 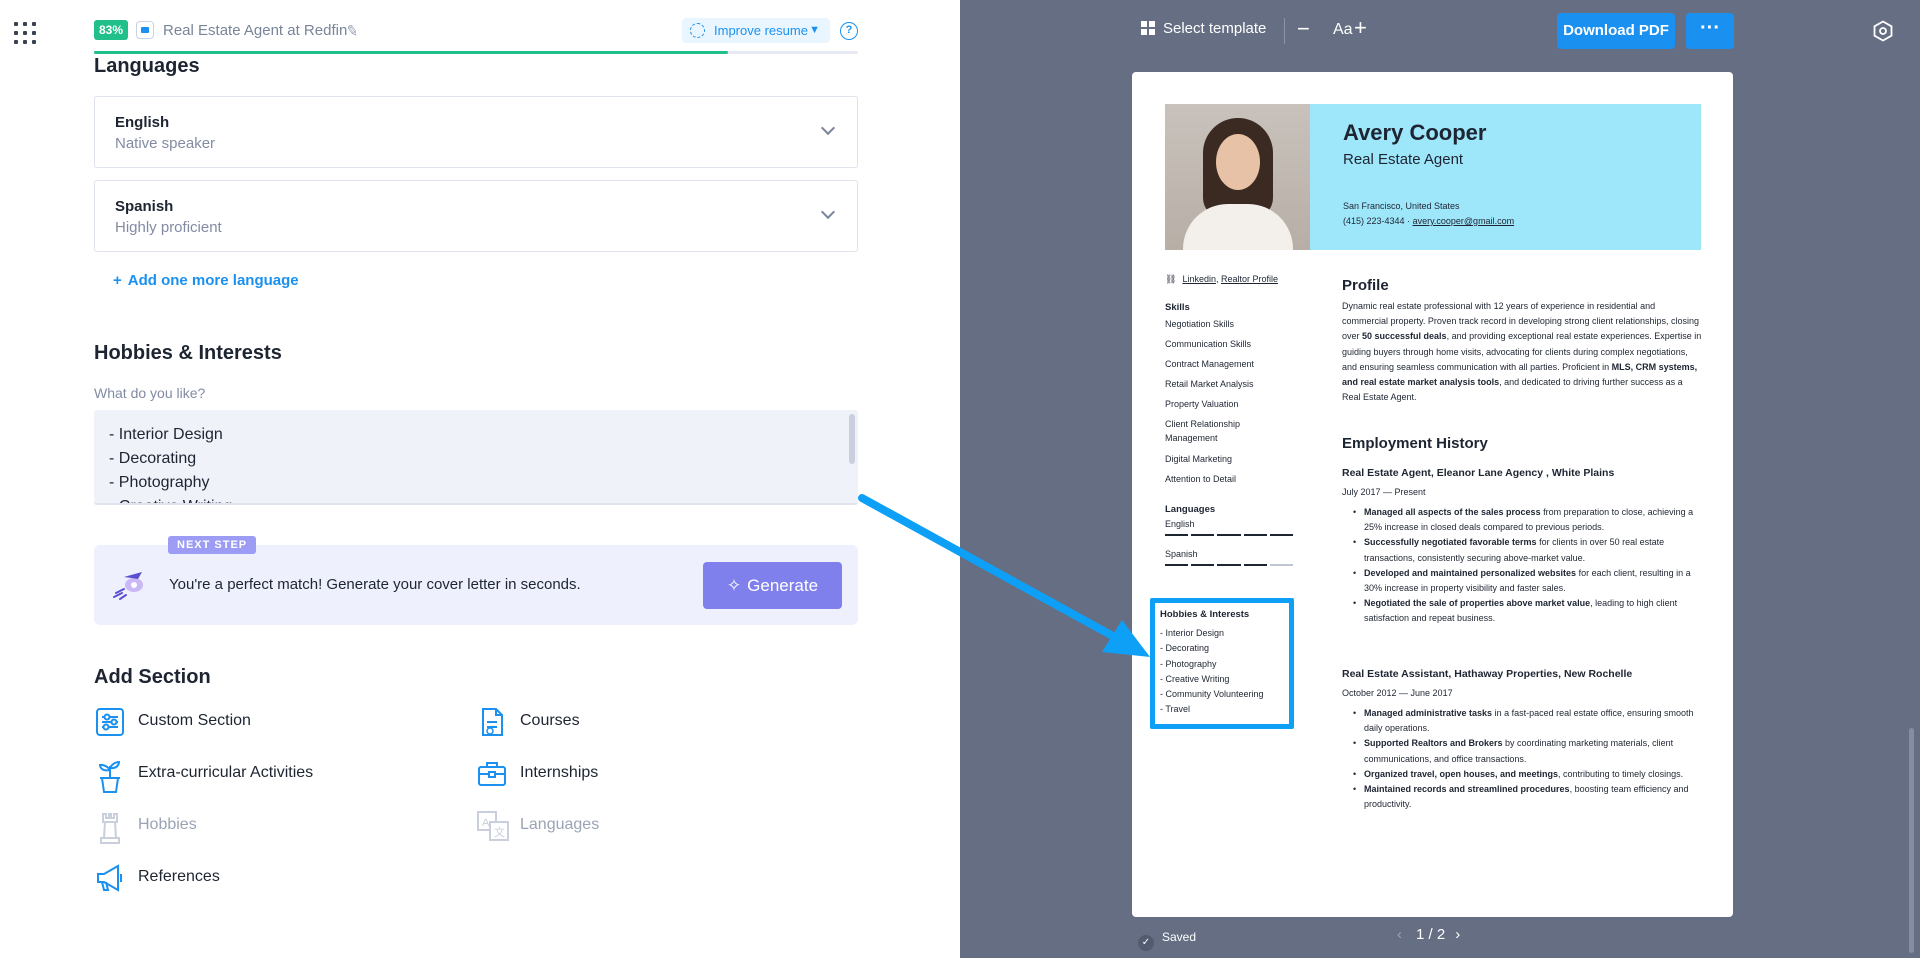 What do you see at coordinates (152, 677) in the screenshot?
I see `add-section-title: Add Section` at bounding box center [152, 677].